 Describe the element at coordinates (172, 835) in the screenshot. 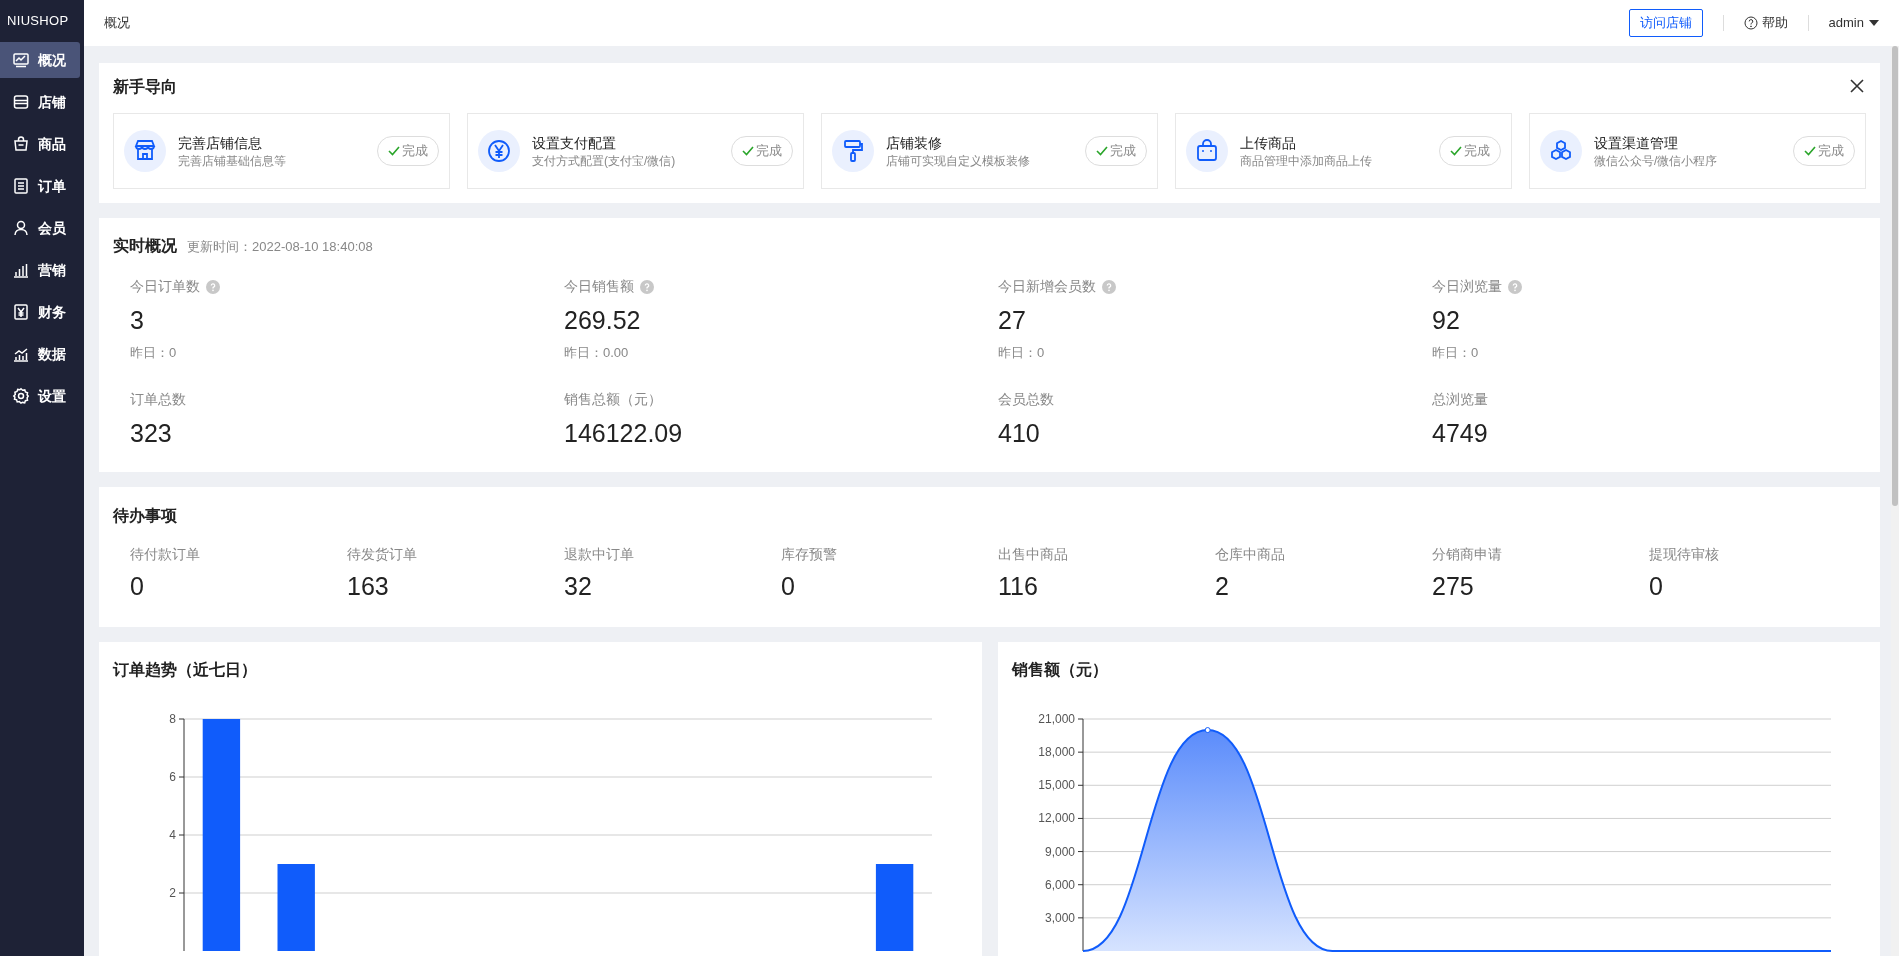

I see `y-tick-label: 4` at that location.